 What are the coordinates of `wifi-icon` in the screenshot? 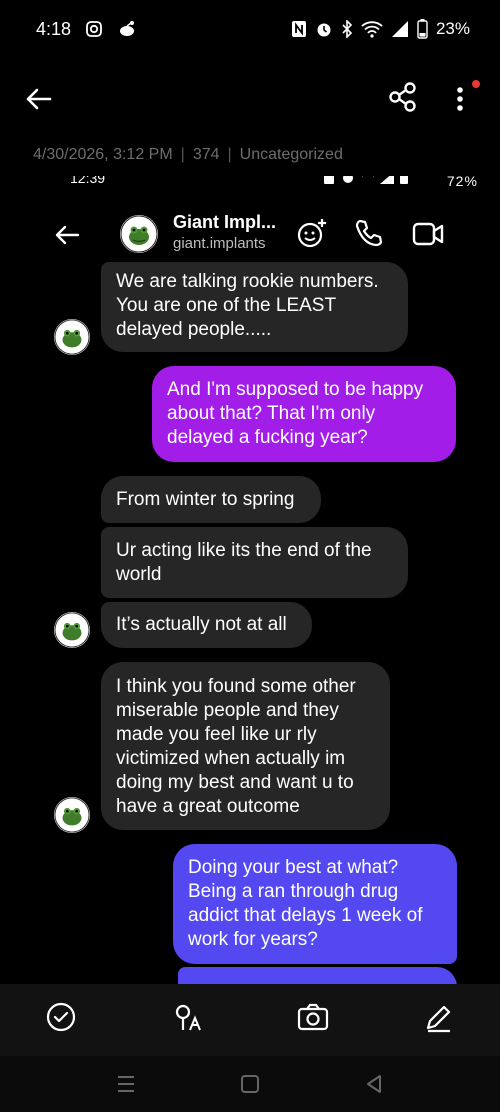 It's located at (372, 29).